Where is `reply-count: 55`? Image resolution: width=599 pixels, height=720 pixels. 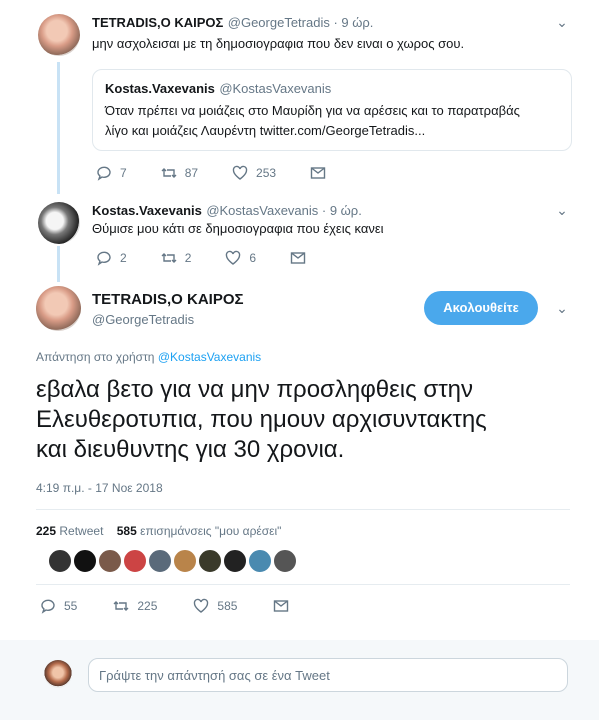 reply-count: 55 is located at coordinates (71, 606).